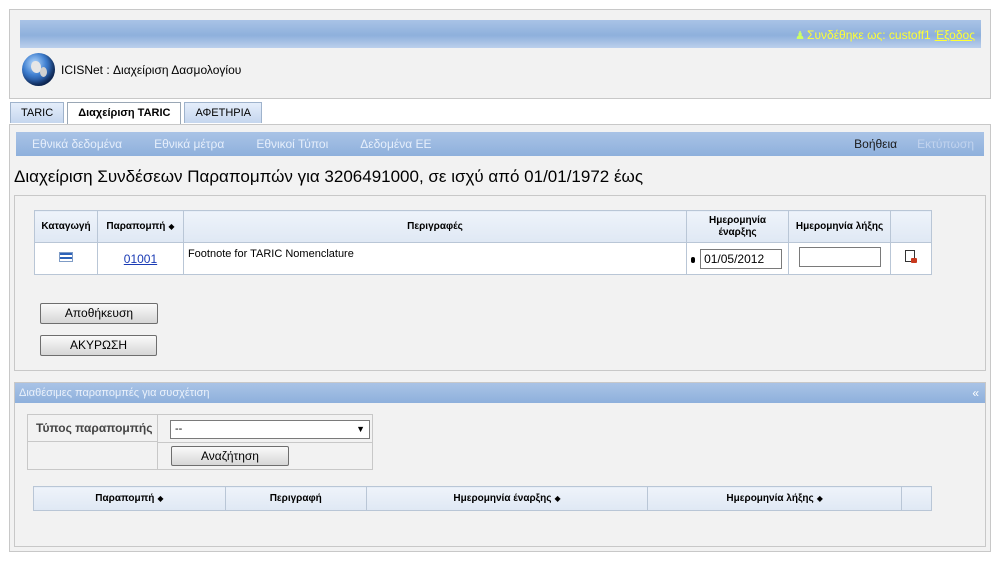  I want to click on delete-link-icon, so click(911, 257).